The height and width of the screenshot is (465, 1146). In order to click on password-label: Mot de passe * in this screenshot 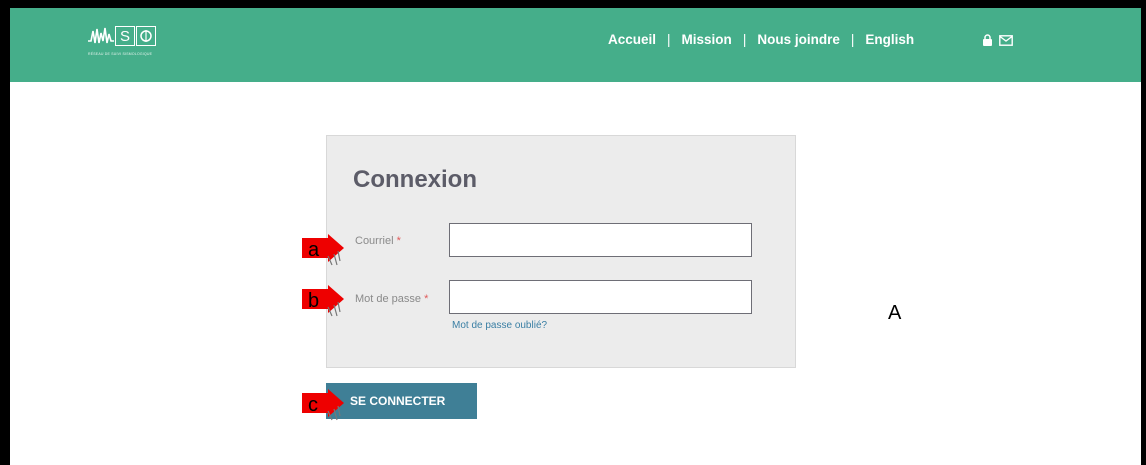, I will do `click(391, 299)`.